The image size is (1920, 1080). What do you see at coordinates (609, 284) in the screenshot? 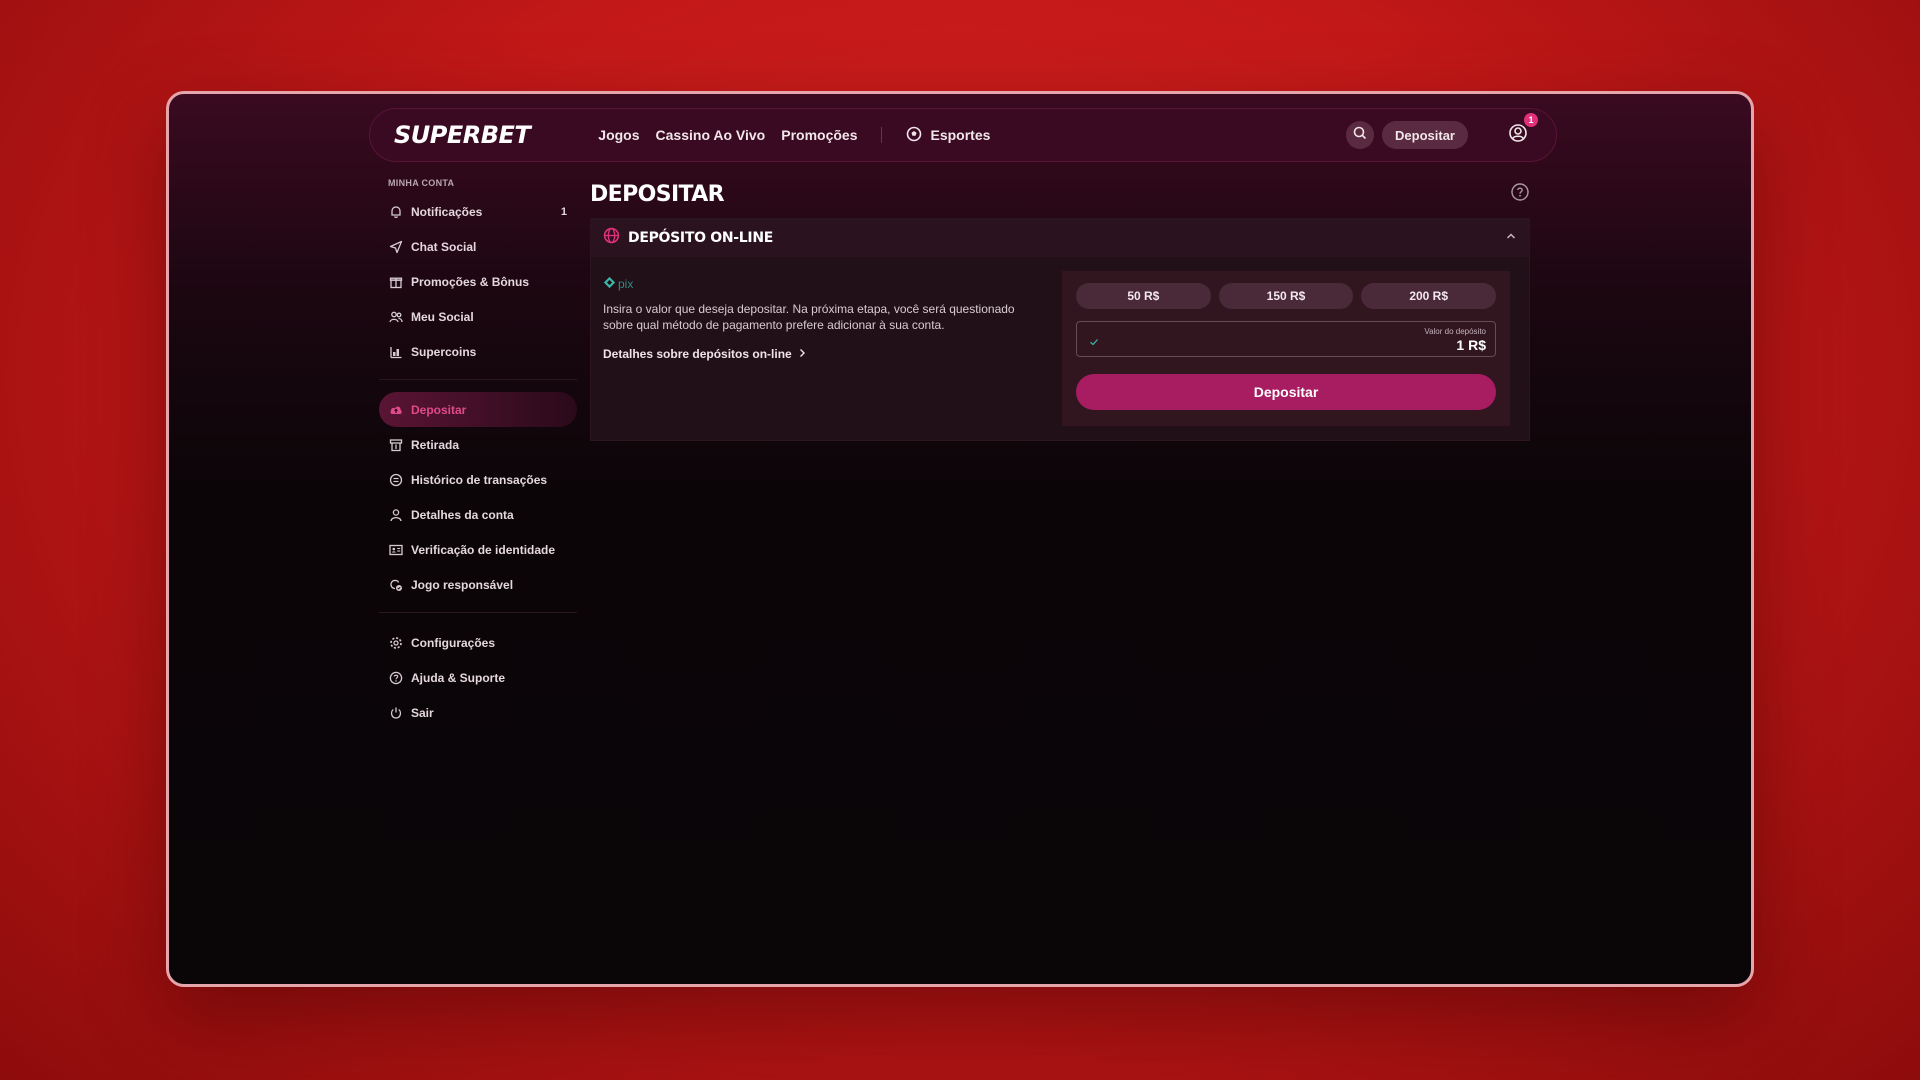
I see `pix-icon` at bounding box center [609, 284].